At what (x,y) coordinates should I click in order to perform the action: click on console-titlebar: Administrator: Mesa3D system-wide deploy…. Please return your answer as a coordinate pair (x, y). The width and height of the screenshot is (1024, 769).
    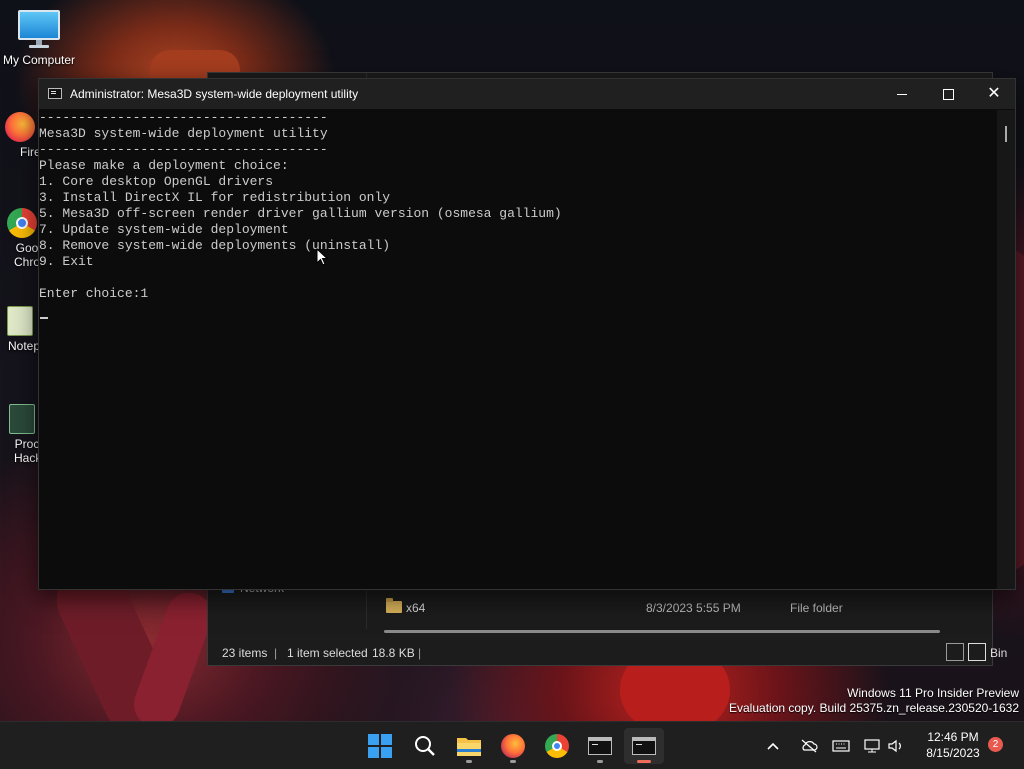
    Looking at the image, I should click on (527, 94).